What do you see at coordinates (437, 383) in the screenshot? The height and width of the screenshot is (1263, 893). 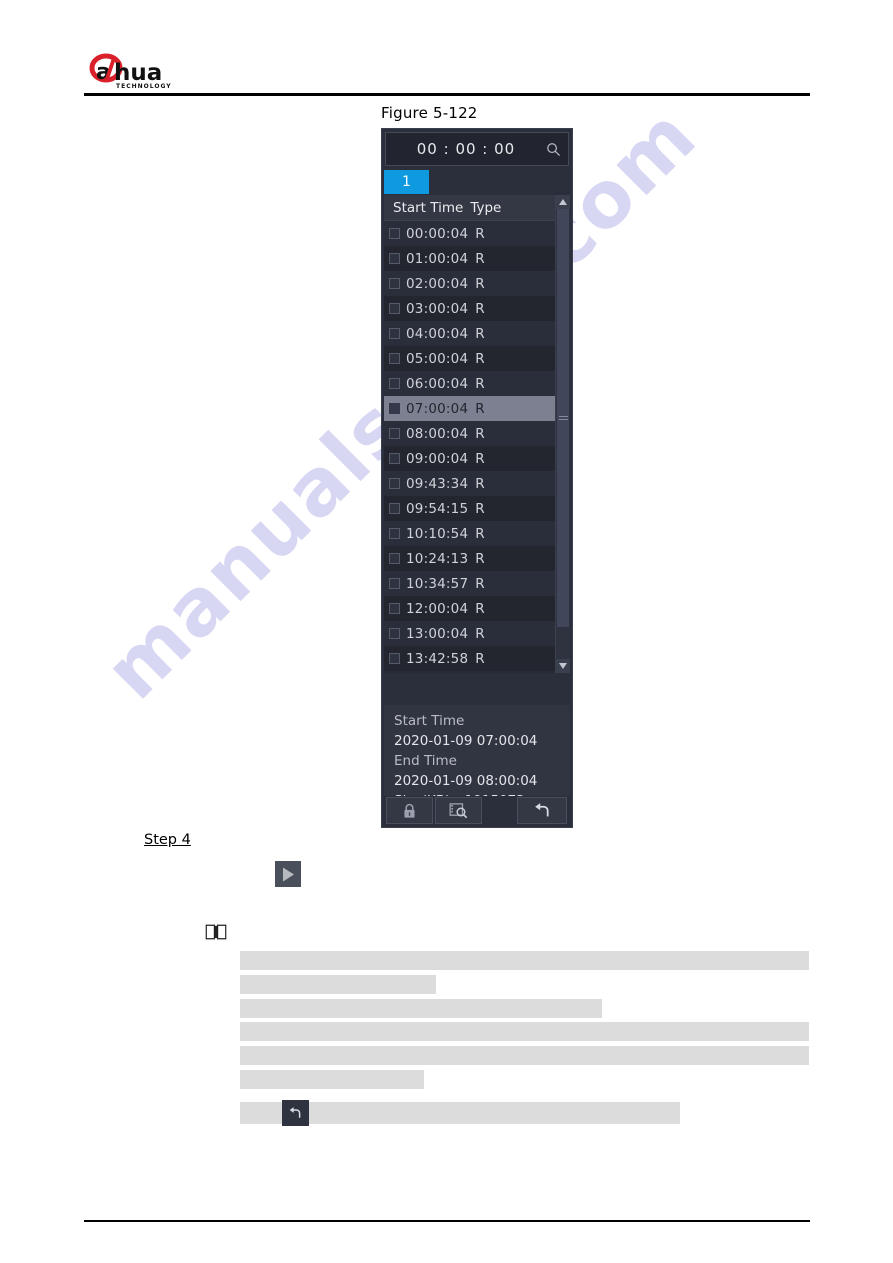 I see `row-start-time: 06:00:04` at bounding box center [437, 383].